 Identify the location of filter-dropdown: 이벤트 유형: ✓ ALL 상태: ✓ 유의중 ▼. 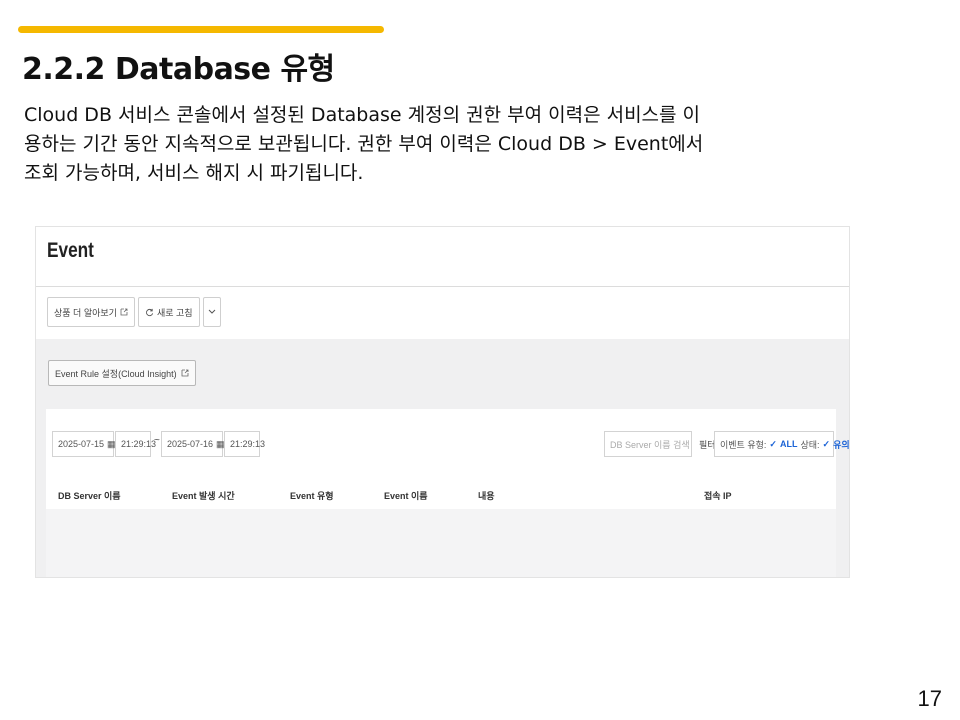
(781, 444).